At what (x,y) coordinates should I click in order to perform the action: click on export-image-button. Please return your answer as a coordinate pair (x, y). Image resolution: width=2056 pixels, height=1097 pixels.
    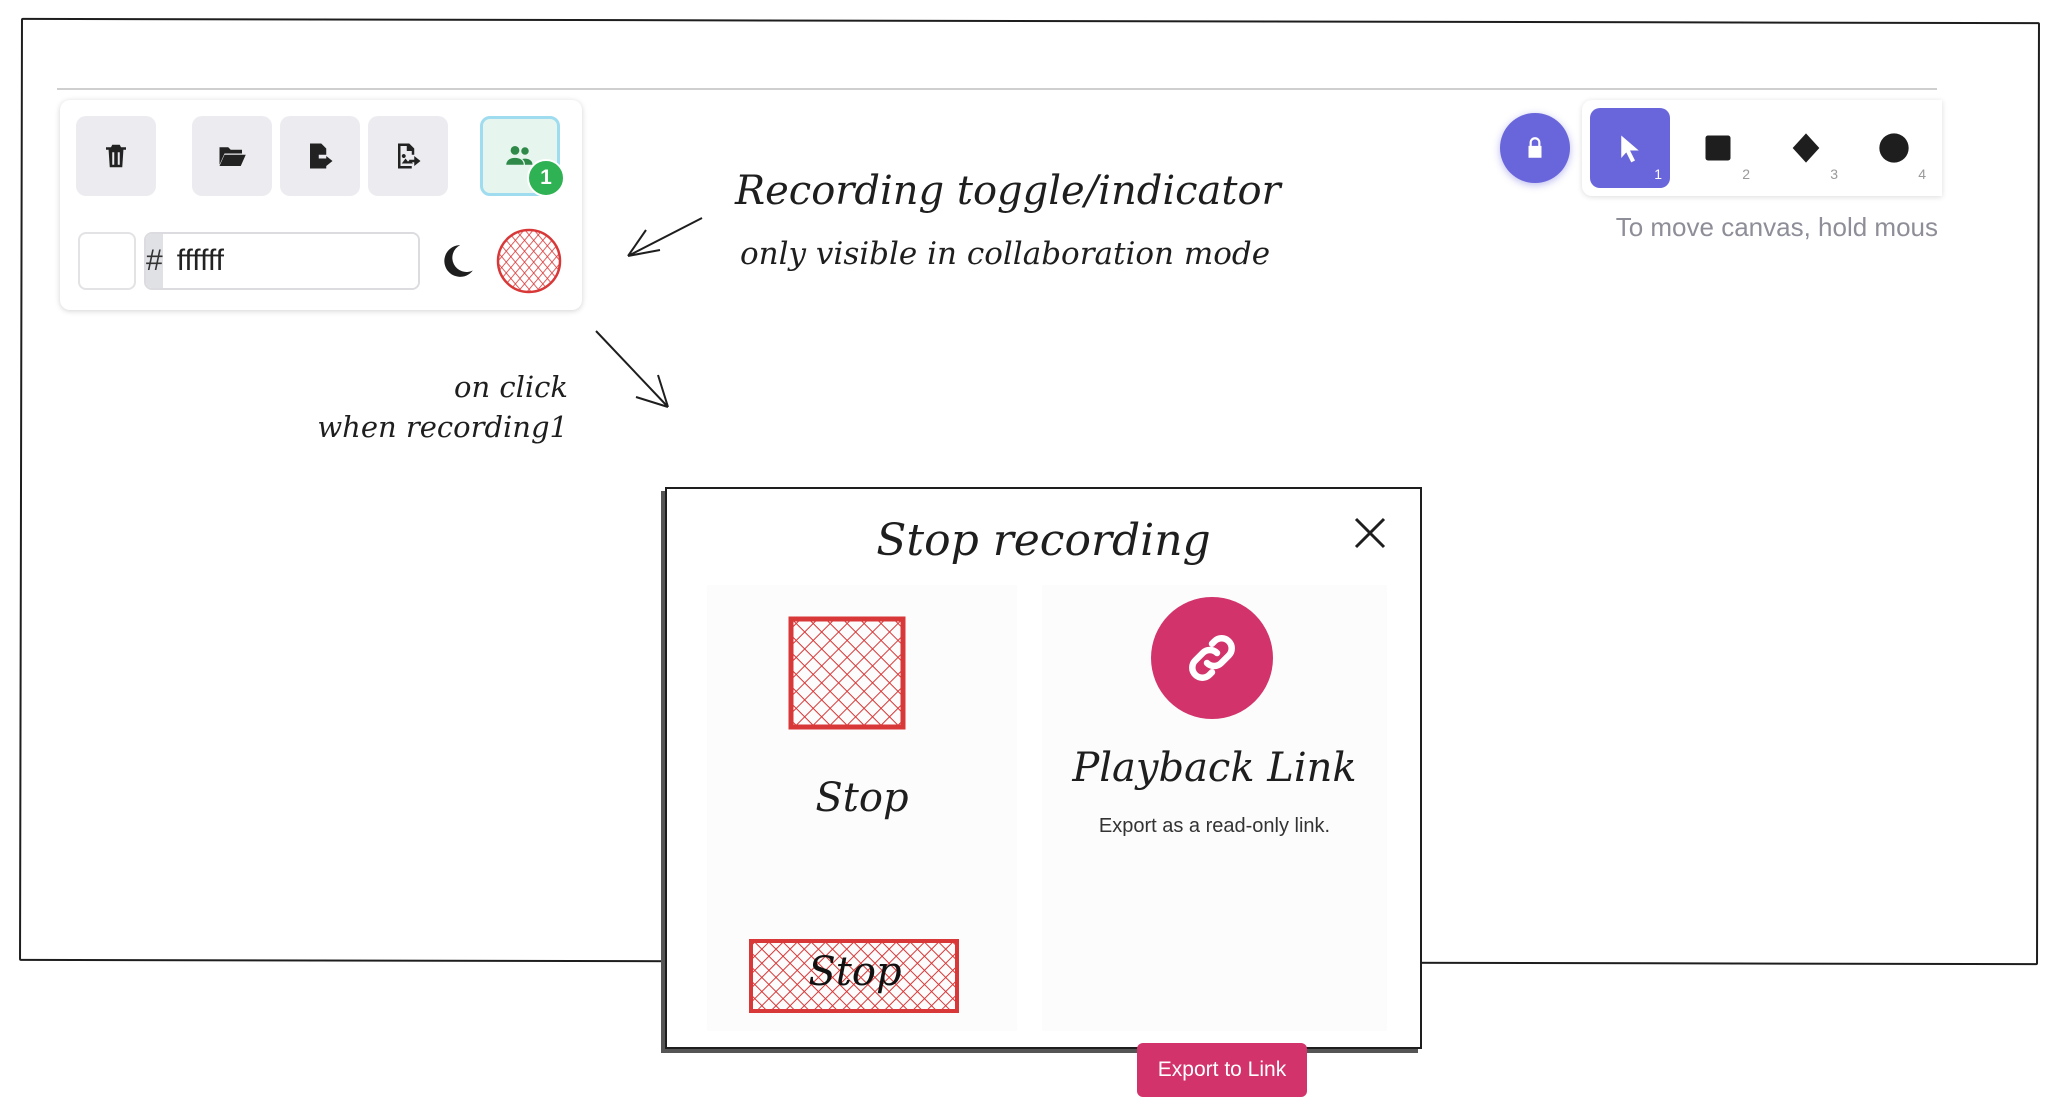
    Looking at the image, I should click on (408, 156).